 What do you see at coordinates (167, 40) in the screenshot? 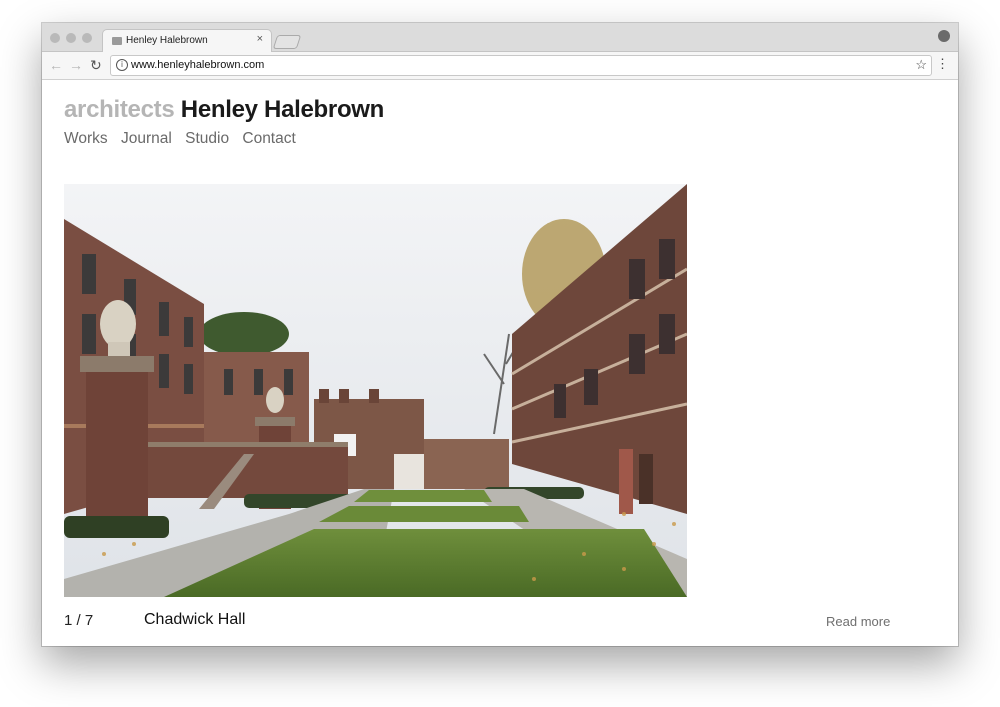
I see `tab-title: Henley Halebrown` at bounding box center [167, 40].